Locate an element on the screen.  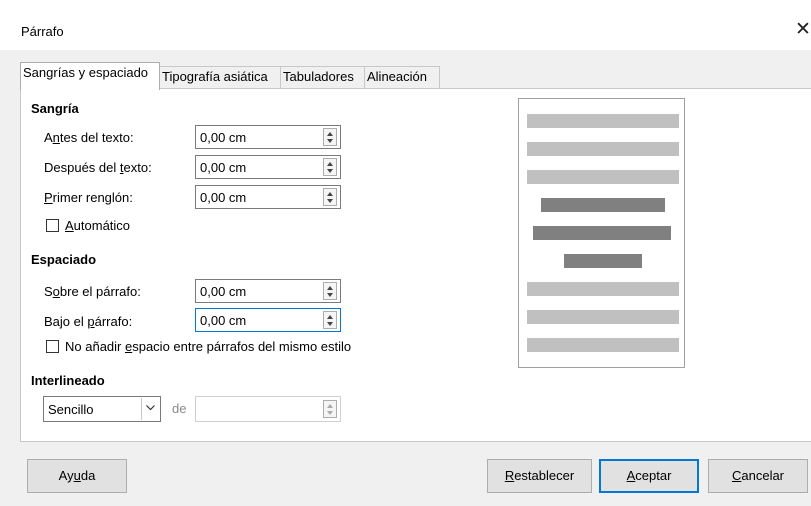
tab-label: Tipografía asiática is located at coordinates (215, 76).